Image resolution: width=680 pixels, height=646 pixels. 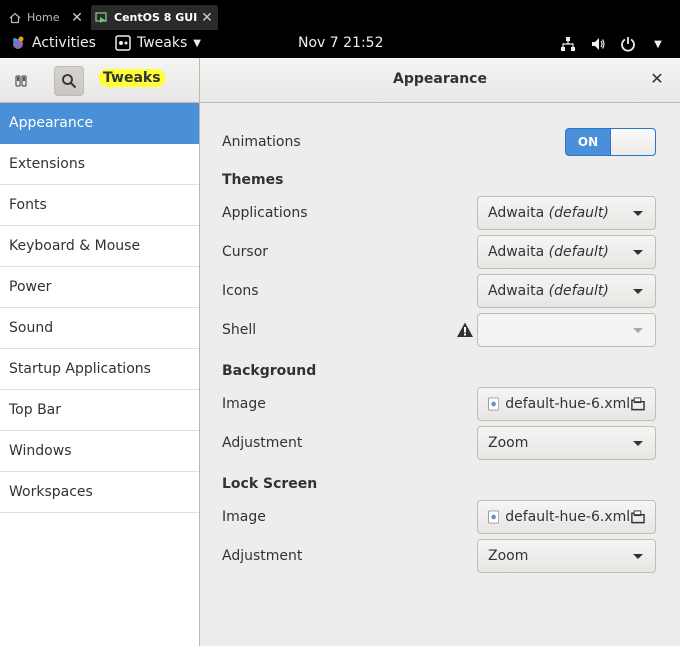 I want to click on icons-theme-combo: Adwaita (default), so click(x=566, y=291).